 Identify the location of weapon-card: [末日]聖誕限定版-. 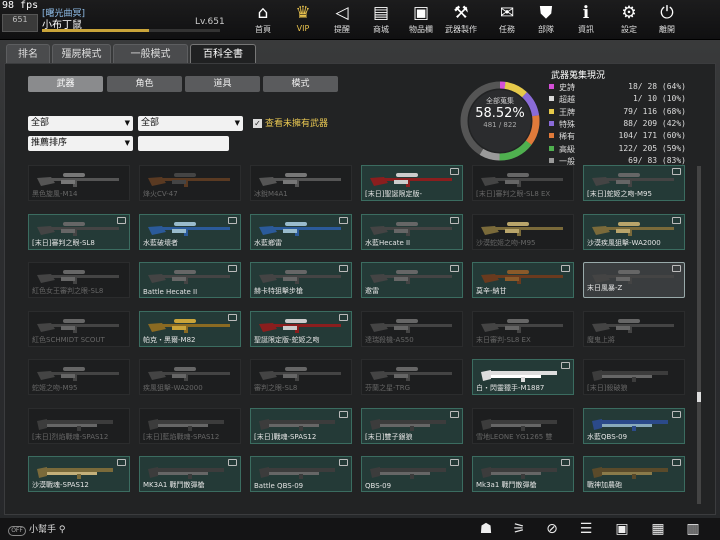
(412, 183).